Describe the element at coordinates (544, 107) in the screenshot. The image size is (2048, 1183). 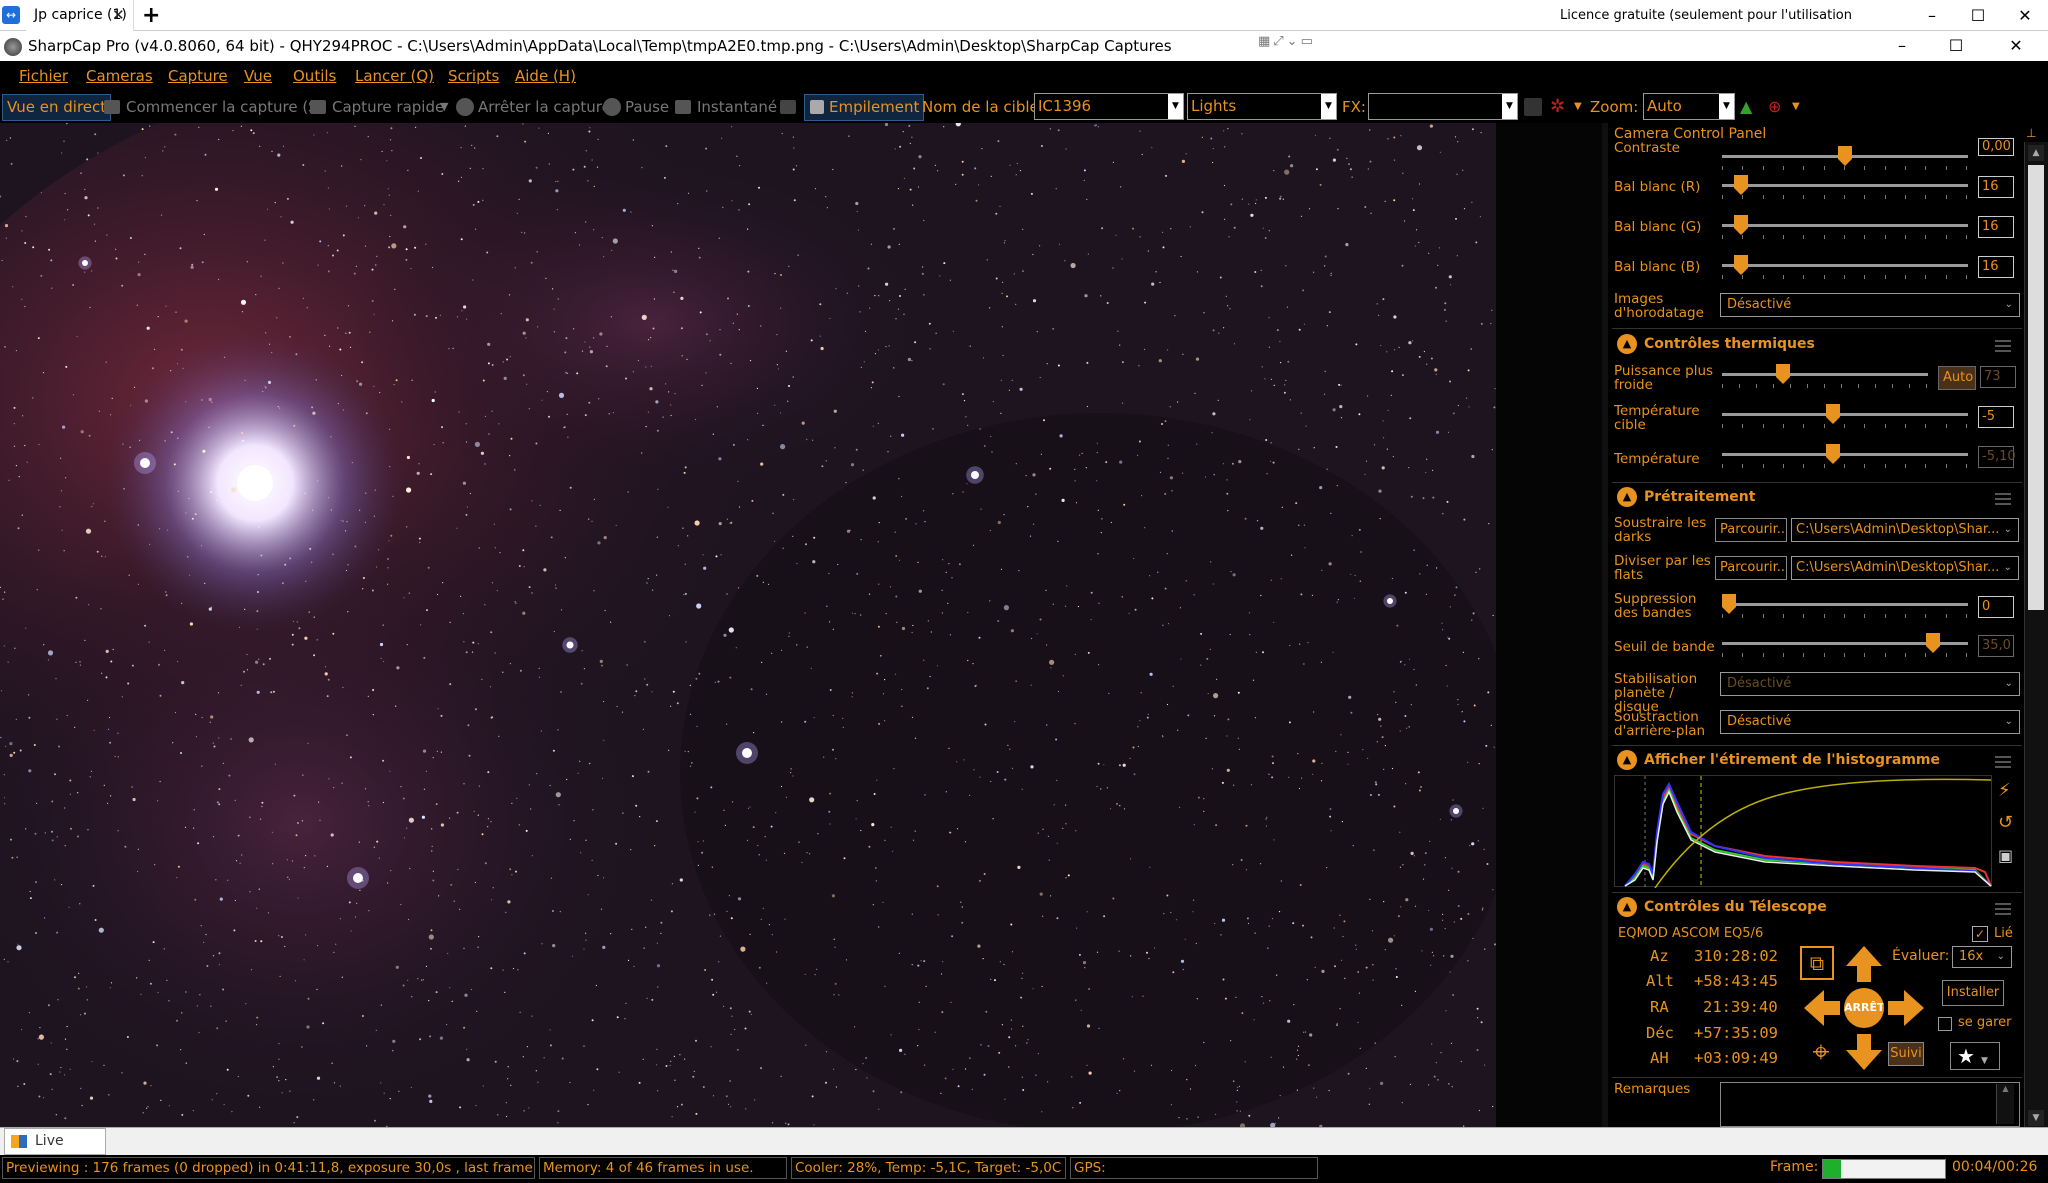
I see `stop-capture-button: Arrêter la capture` at that location.